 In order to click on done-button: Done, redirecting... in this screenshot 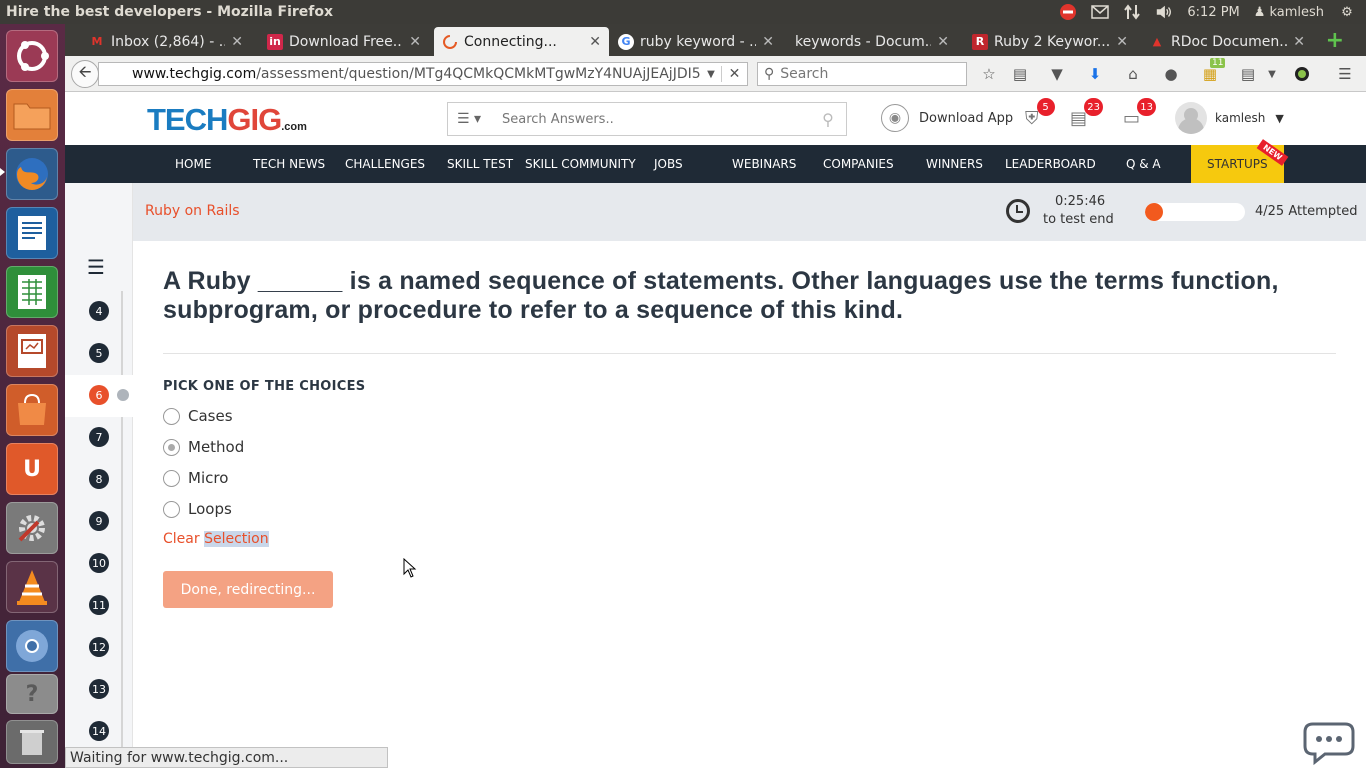, I will do `click(248, 589)`.